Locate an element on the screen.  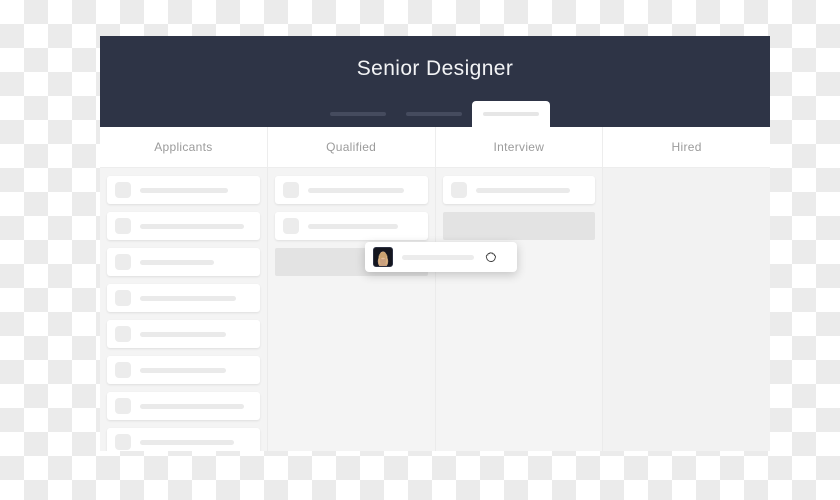
column-header-applicants: Applicants is located at coordinates (184, 147).